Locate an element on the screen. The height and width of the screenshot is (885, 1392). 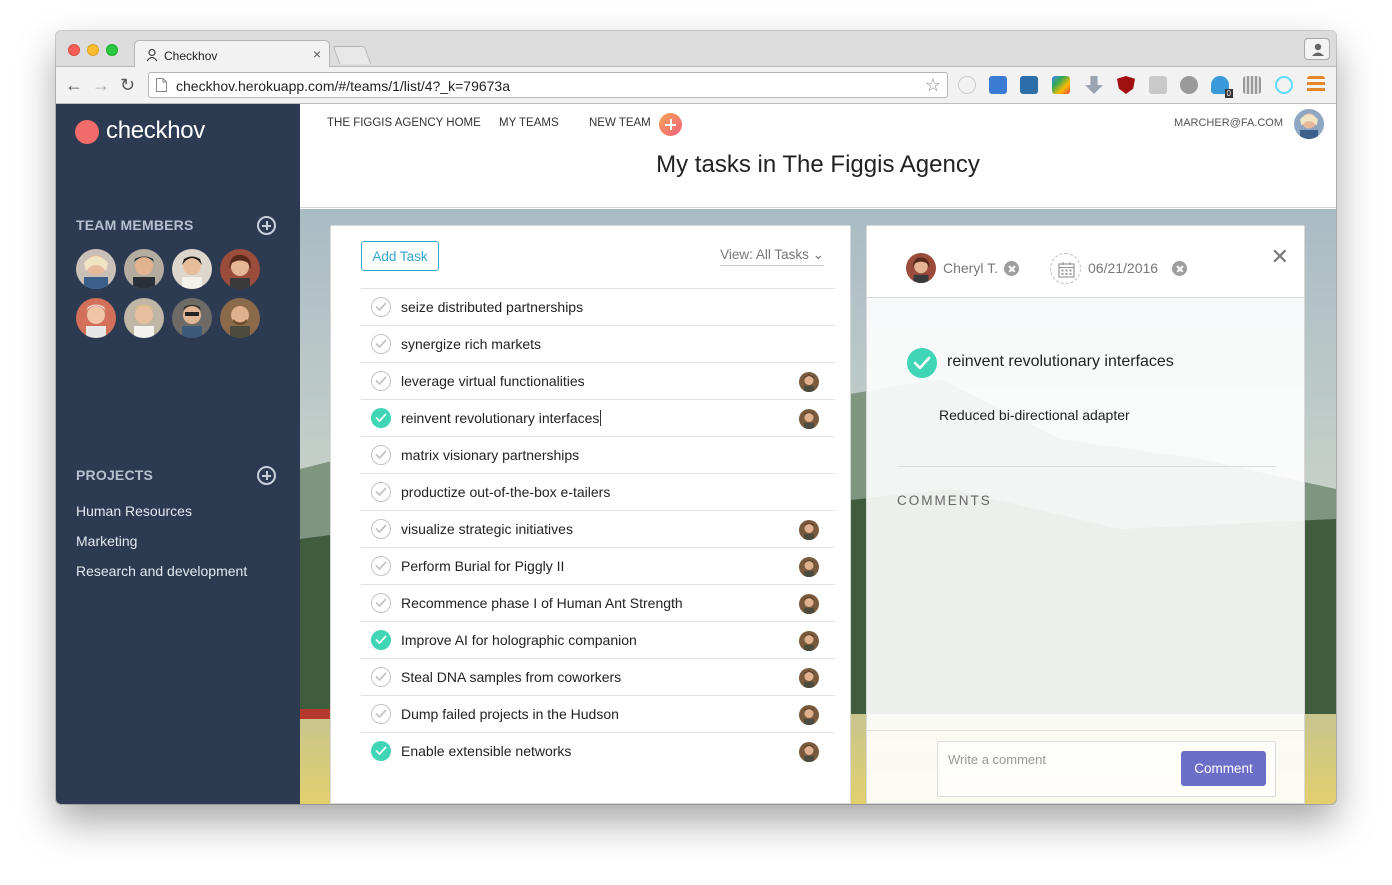
add-team-member-icon is located at coordinates (266, 225).